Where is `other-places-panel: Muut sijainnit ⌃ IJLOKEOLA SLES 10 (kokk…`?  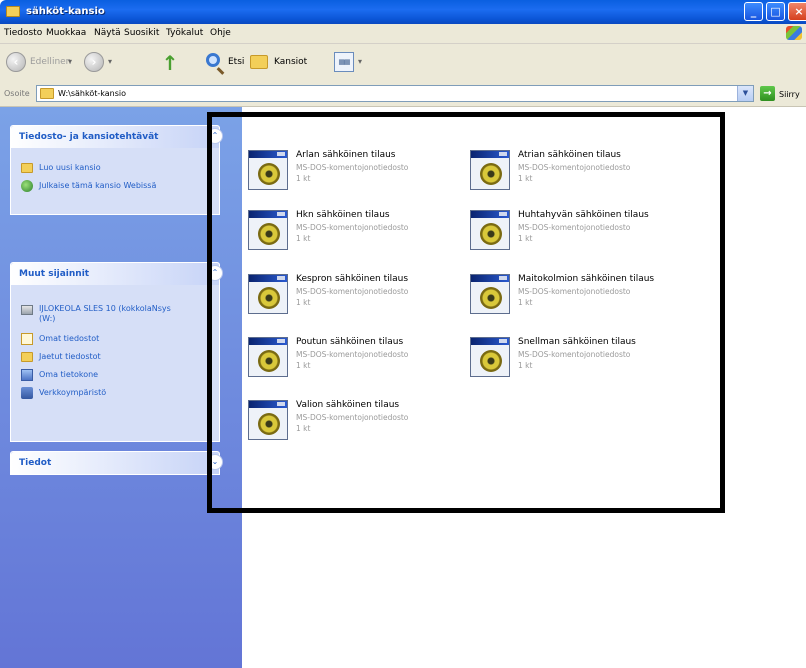
other-places-panel: Muut sijainnit ⌃ IJLOKEOLA SLES 10 (kokk… is located at coordinates (116, 352).